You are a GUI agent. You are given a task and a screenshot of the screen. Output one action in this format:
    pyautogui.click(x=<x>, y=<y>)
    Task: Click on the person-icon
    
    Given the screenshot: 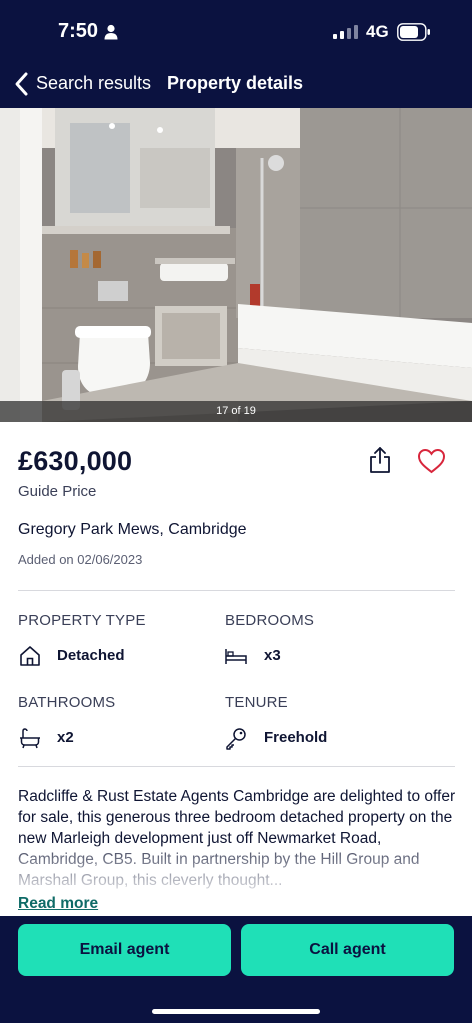 What is the action you would take?
    pyautogui.click(x=111, y=32)
    